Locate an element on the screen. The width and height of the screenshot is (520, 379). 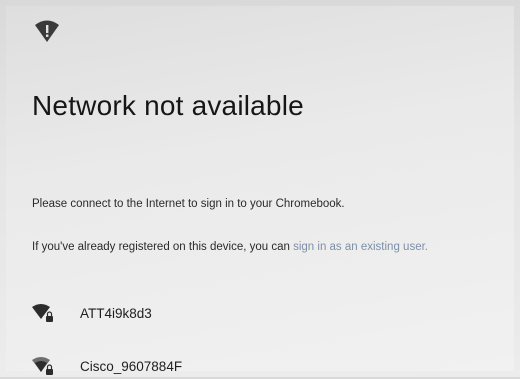
page-title: Network not available is located at coordinates (168, 105).